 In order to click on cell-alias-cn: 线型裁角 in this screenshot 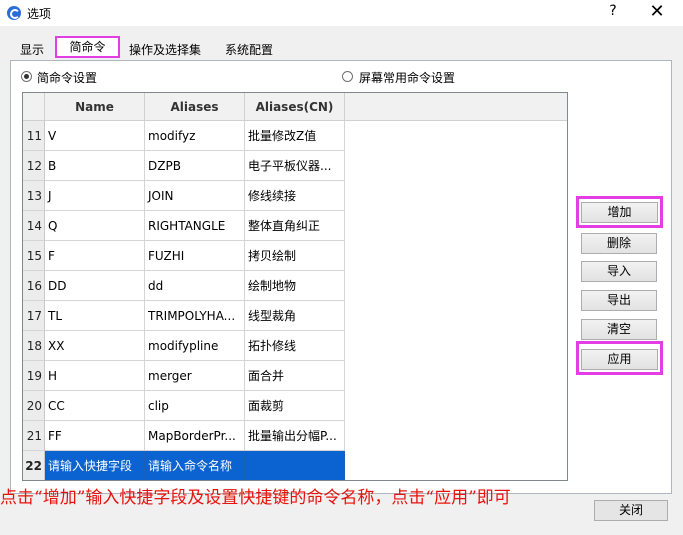, I will do `click(295, 316)`.